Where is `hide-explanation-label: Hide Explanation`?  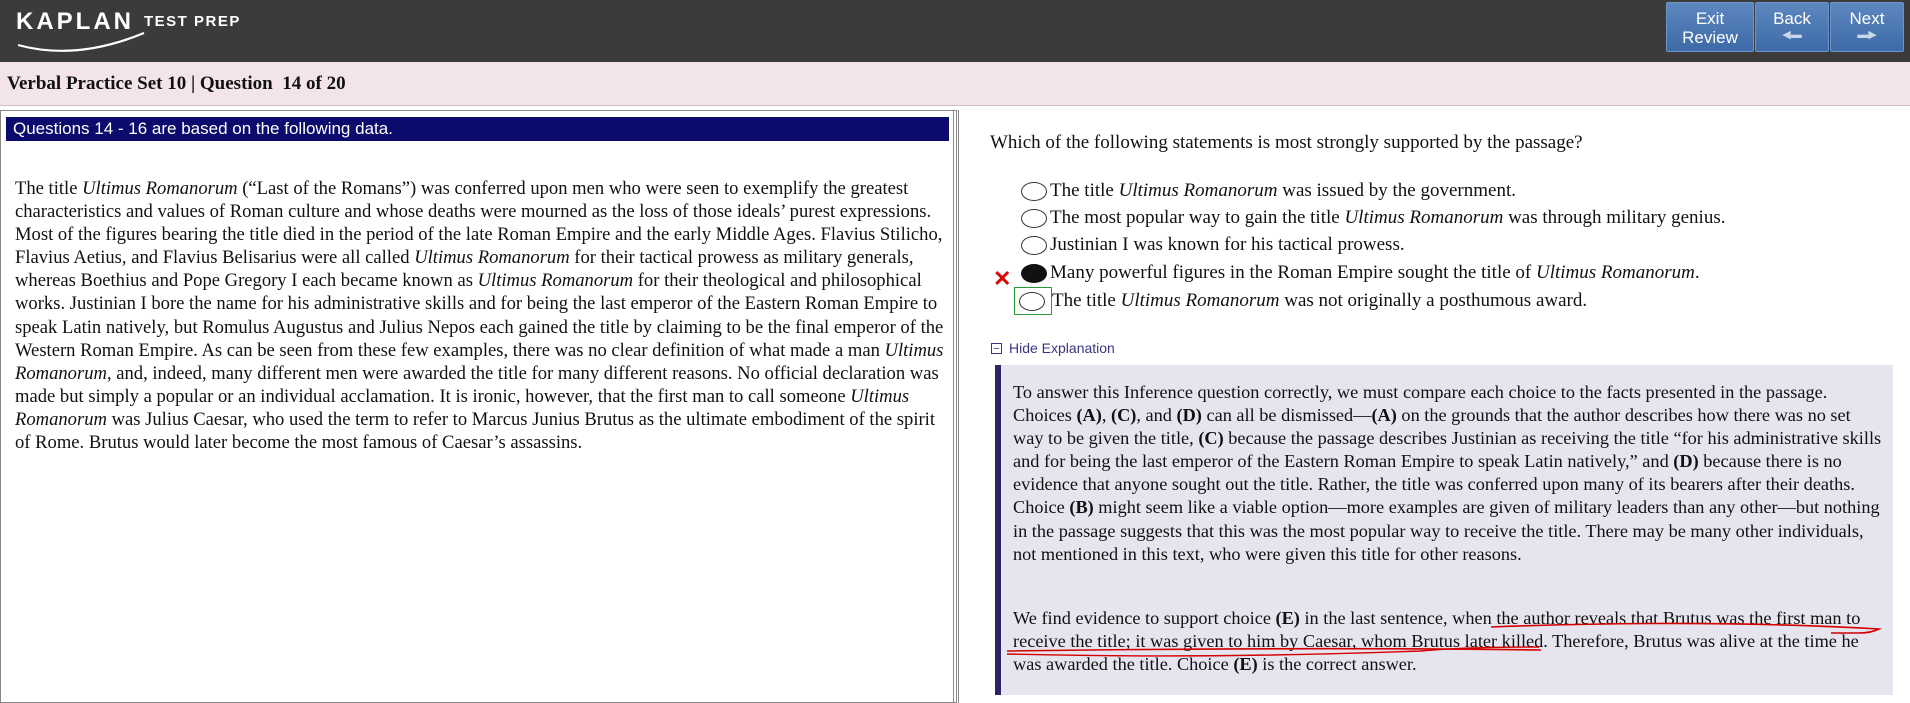 hide-explanation-label: Hide Explanation is located at coordinates (1062, 348).